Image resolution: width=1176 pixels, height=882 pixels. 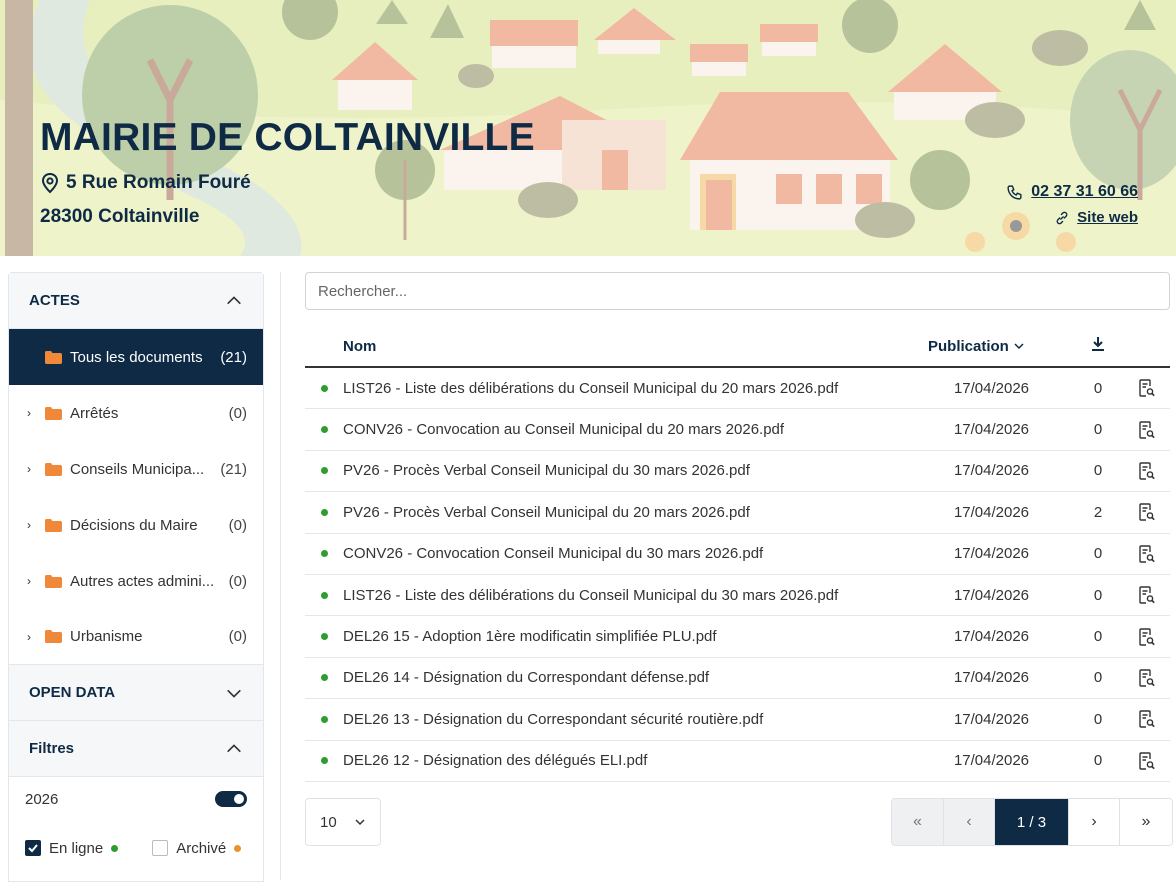 What do you see at coordinates (737, 291) in the screenshot?
I see `search-input` at bounding box center [737, 291].